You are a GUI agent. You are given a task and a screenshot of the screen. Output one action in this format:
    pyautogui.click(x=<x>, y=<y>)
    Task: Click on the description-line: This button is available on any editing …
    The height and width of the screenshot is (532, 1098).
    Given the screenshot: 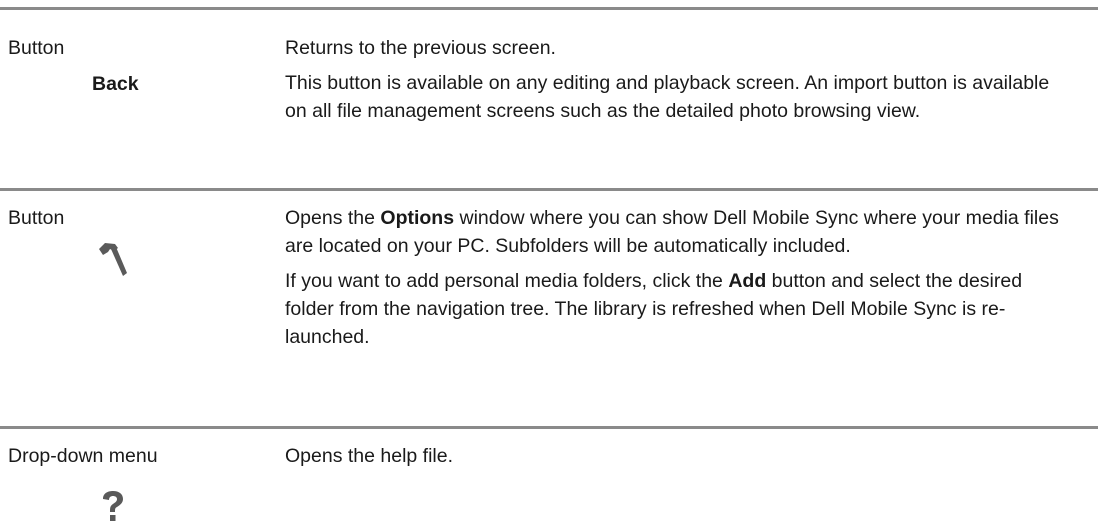 What is the action you would take?
    pyautogui.click(x=667, y=97)
    